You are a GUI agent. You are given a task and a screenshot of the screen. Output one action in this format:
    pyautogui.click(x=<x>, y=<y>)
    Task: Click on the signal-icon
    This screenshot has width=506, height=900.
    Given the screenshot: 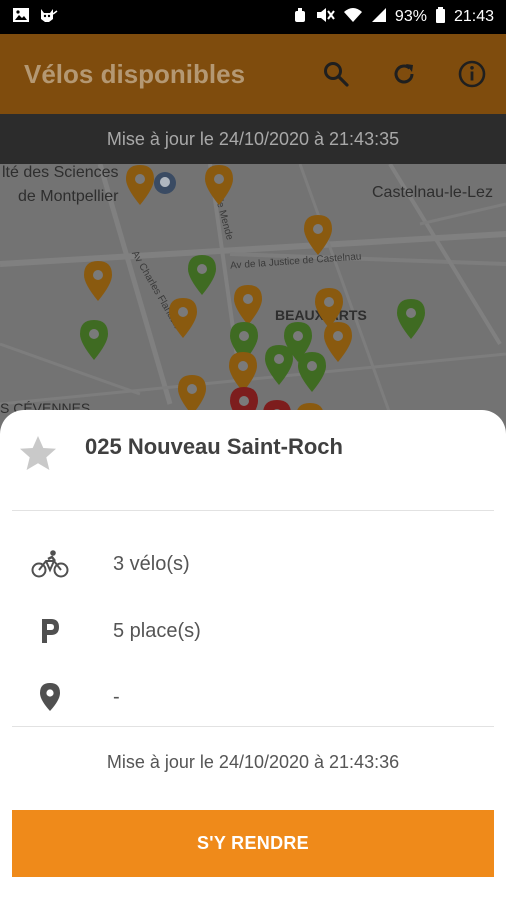 What is the action you would take?
    pyautogui.click(x=379, y=17)
    